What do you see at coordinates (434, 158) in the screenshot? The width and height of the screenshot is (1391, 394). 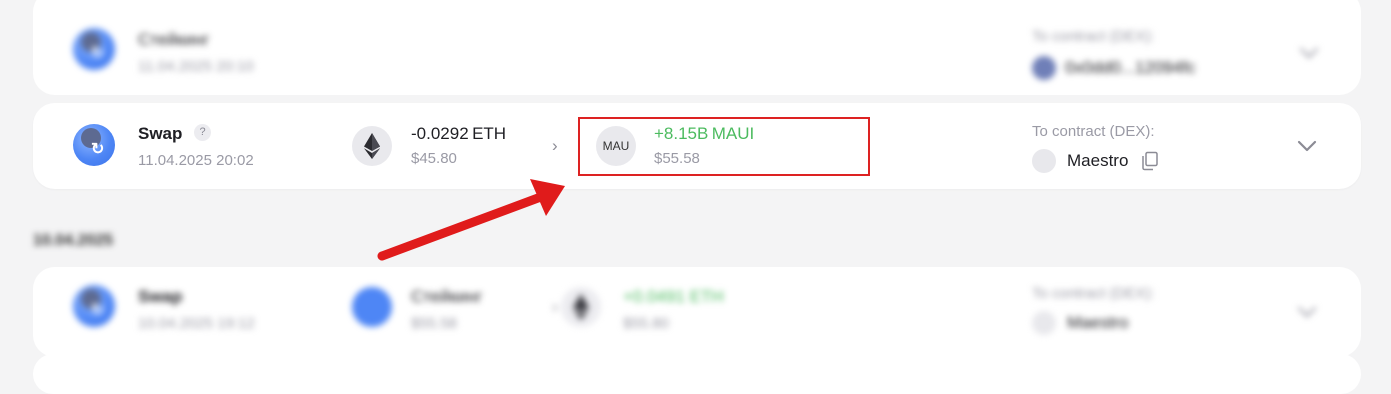 I see `sent-usd-value: $45.80` at bounding box center [434, 158].